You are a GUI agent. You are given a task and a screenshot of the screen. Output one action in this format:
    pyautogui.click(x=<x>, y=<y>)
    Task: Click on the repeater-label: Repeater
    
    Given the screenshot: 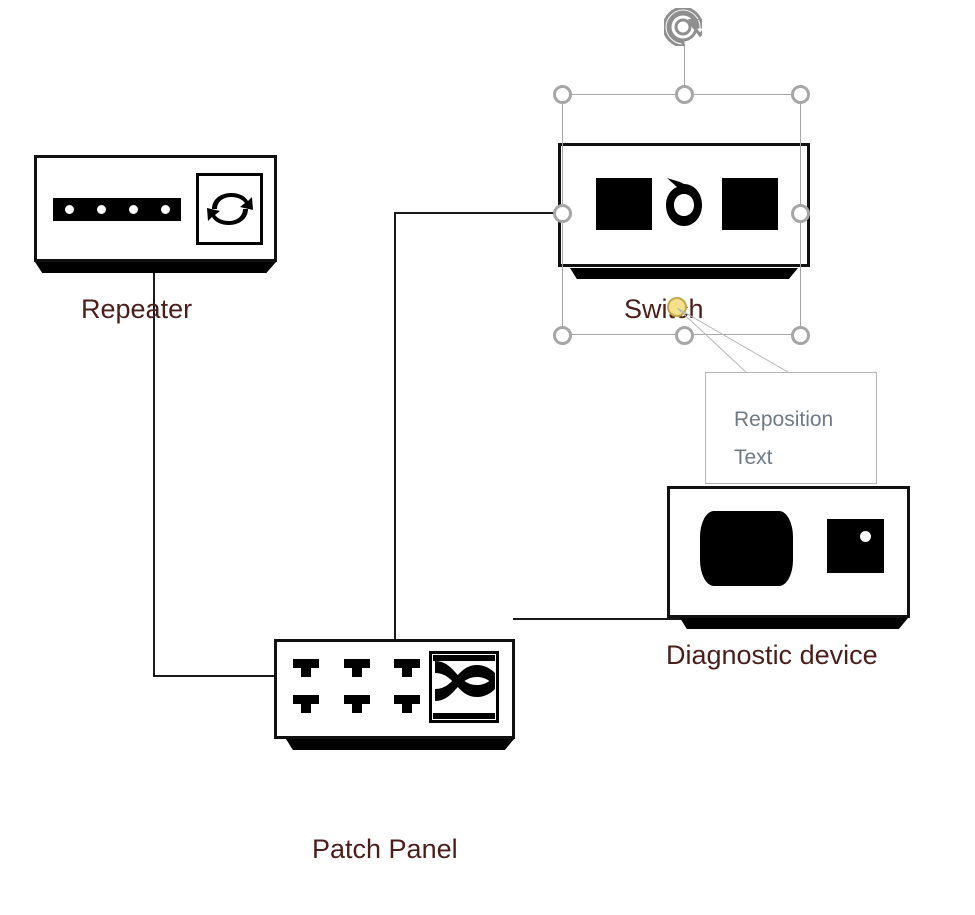 What is the action you would take?
    pyautogui.click(x=137, y=309)
    